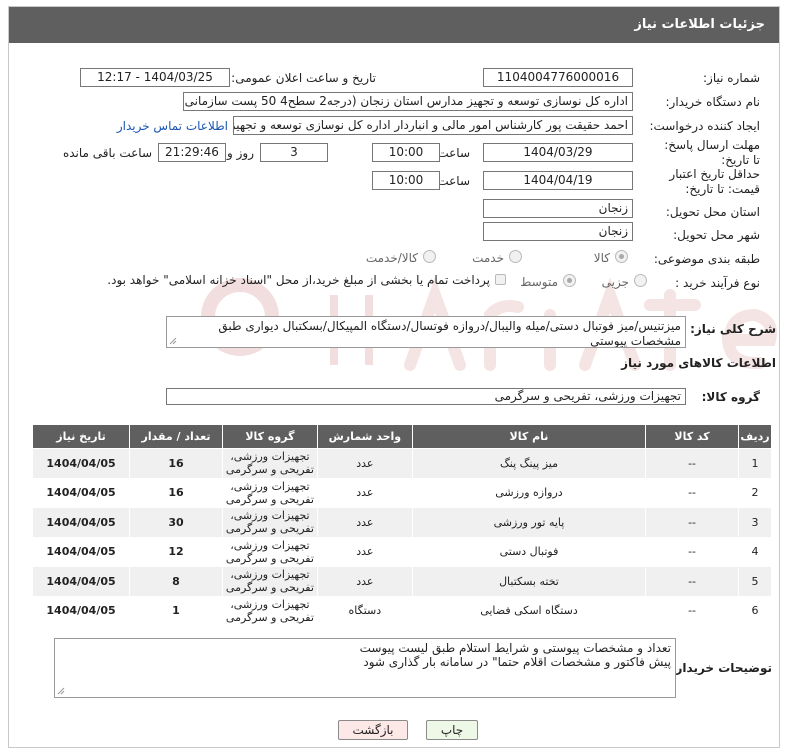 The width and height of the screenshot is (788, 756). Describe the element at coordinates (730, 397) in the screenshot. I see `goods-group-label: گروه کالا:` at that location.